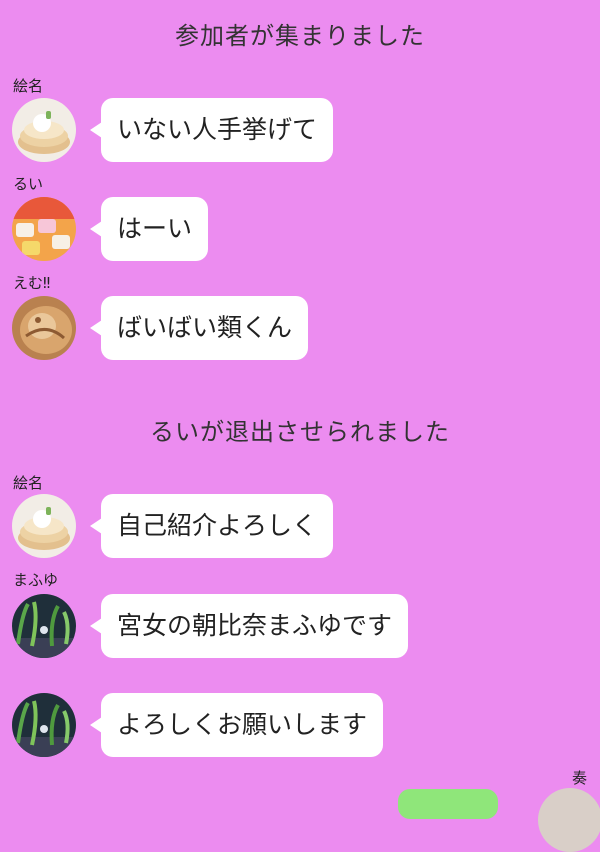 Image resolution: width=600 pixels, height=852 pixels. Describe the element at coordinates (211, 526) in the screenshot. I see `message-bubble: 自己紹介よろしく` at that location.